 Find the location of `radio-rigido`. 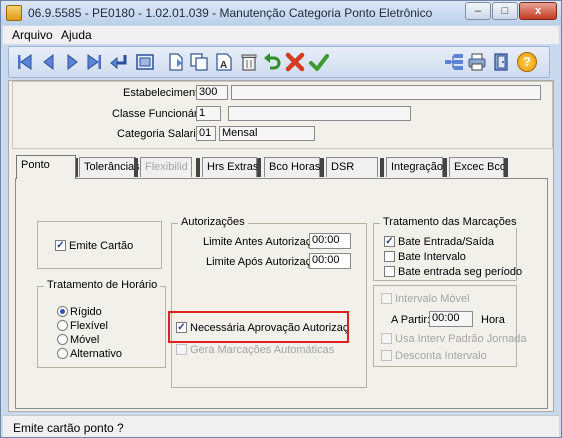

radio-rigido is located at coordinates (62, 311).